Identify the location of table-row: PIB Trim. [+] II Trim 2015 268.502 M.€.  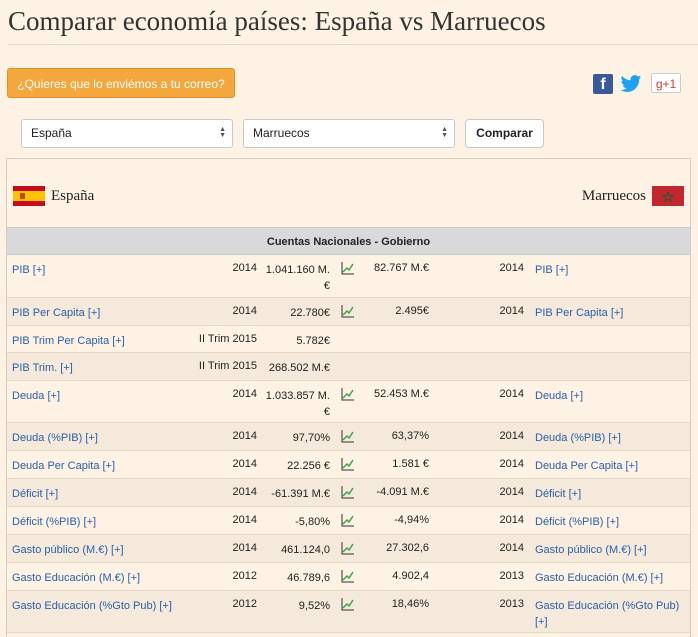
(348, 367).